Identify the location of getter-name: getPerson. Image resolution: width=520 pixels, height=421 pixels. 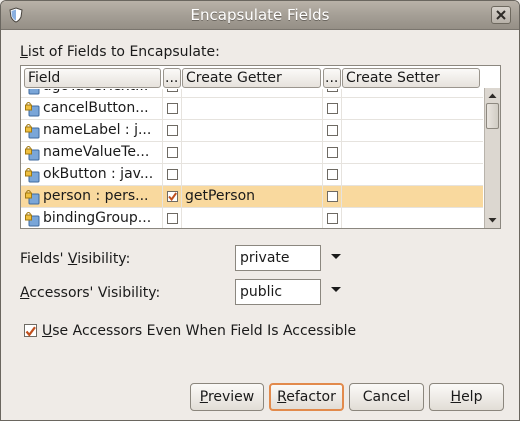
(220, 196).